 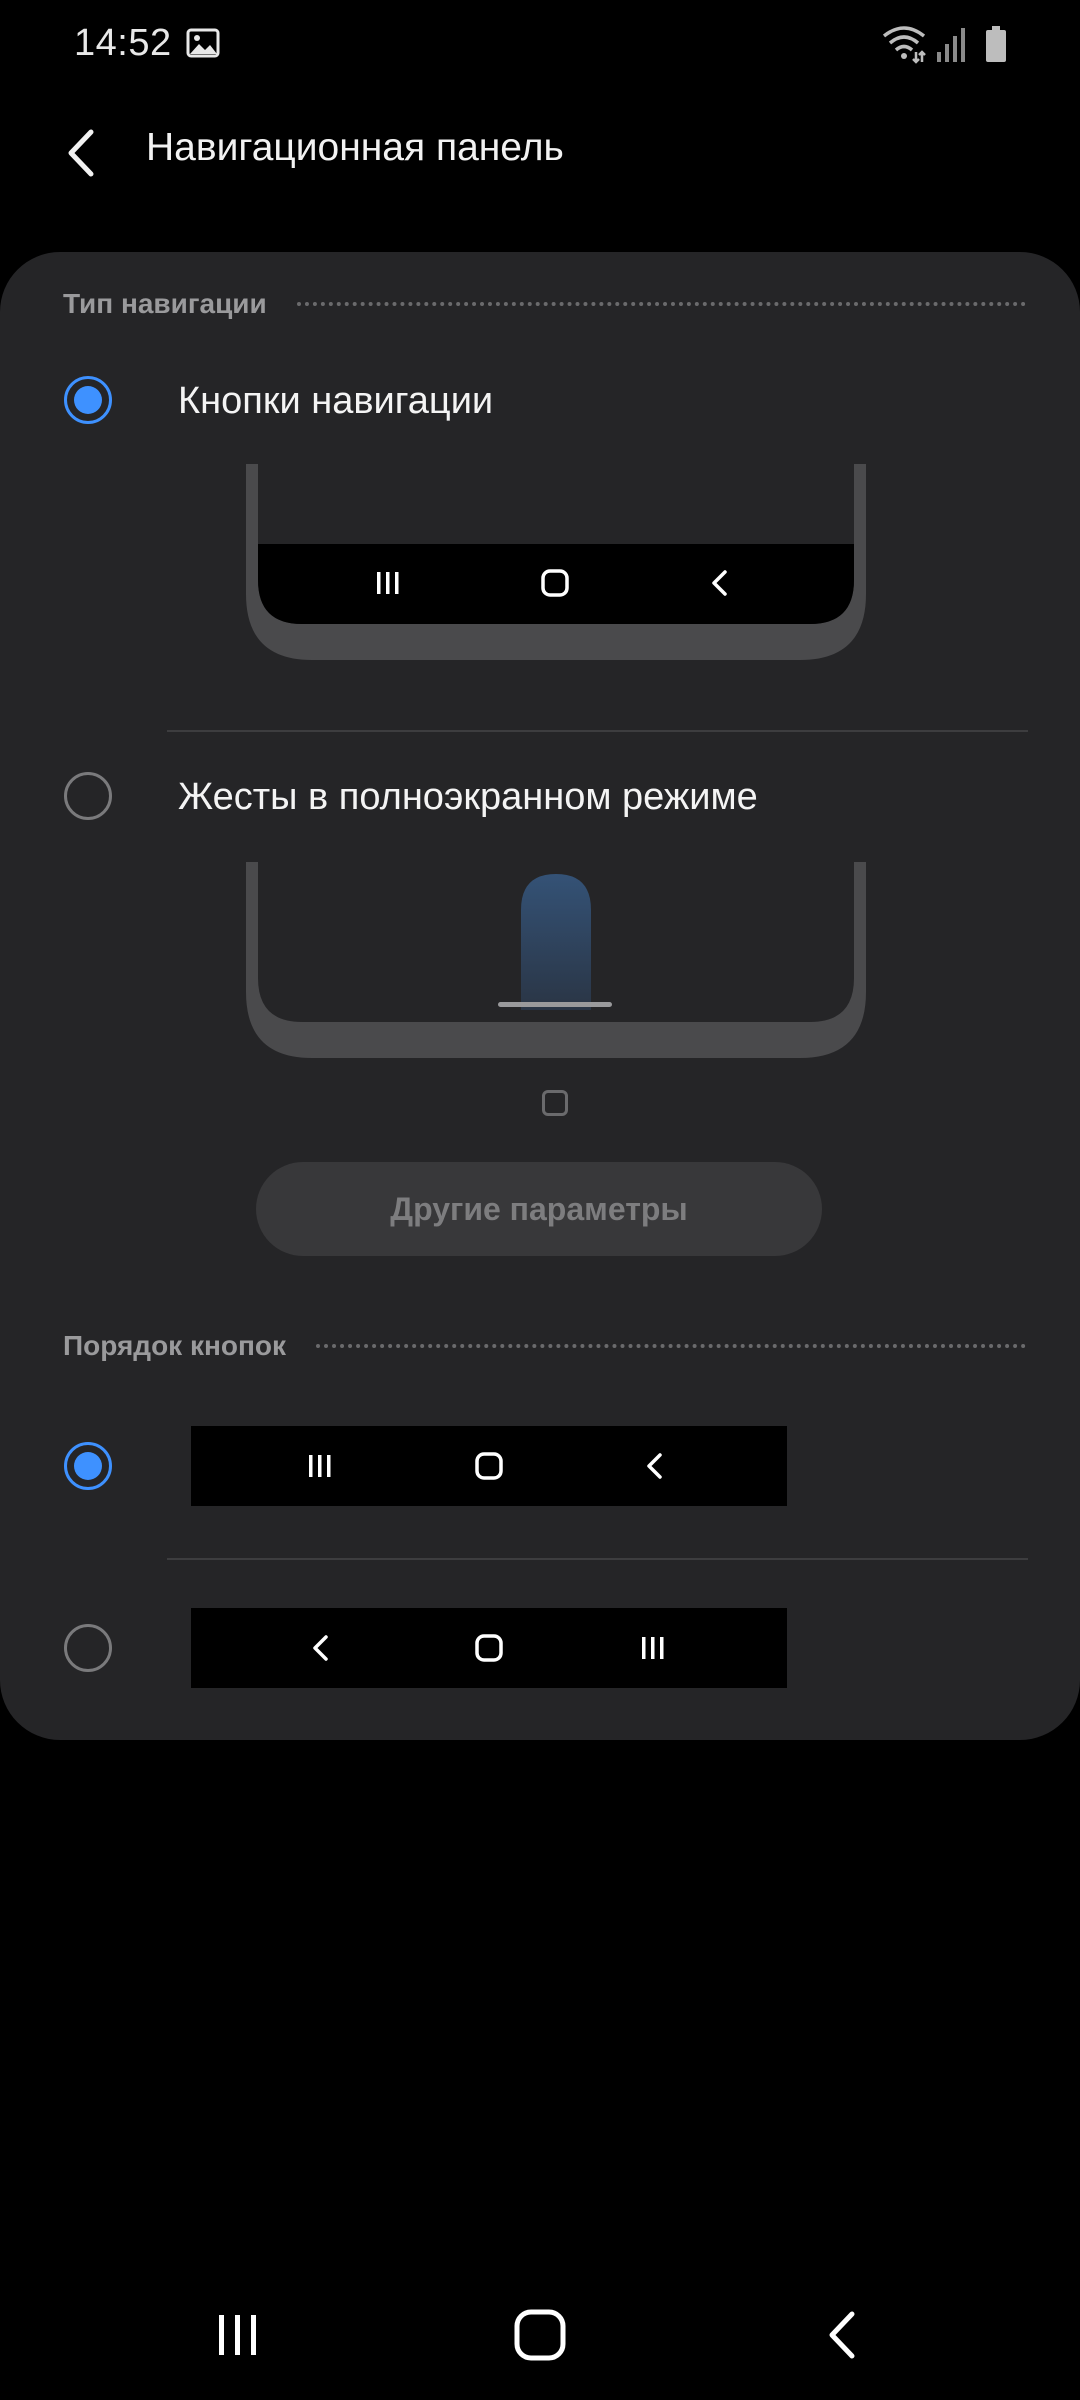 What do you see at coordinates (355, 147) in the screenshot?
I see `page-title: Навигационная панель` at bounding box center [355, 147].